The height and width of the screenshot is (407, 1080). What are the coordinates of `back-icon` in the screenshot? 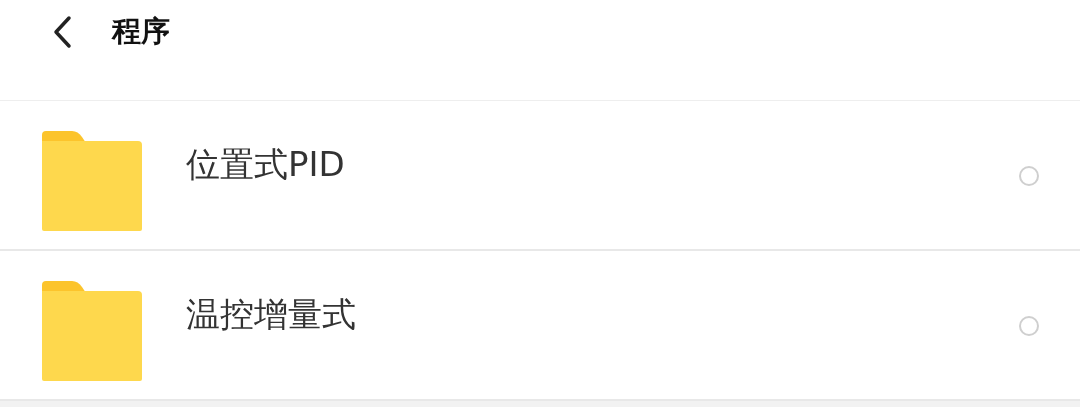 It's located at (62, 31).